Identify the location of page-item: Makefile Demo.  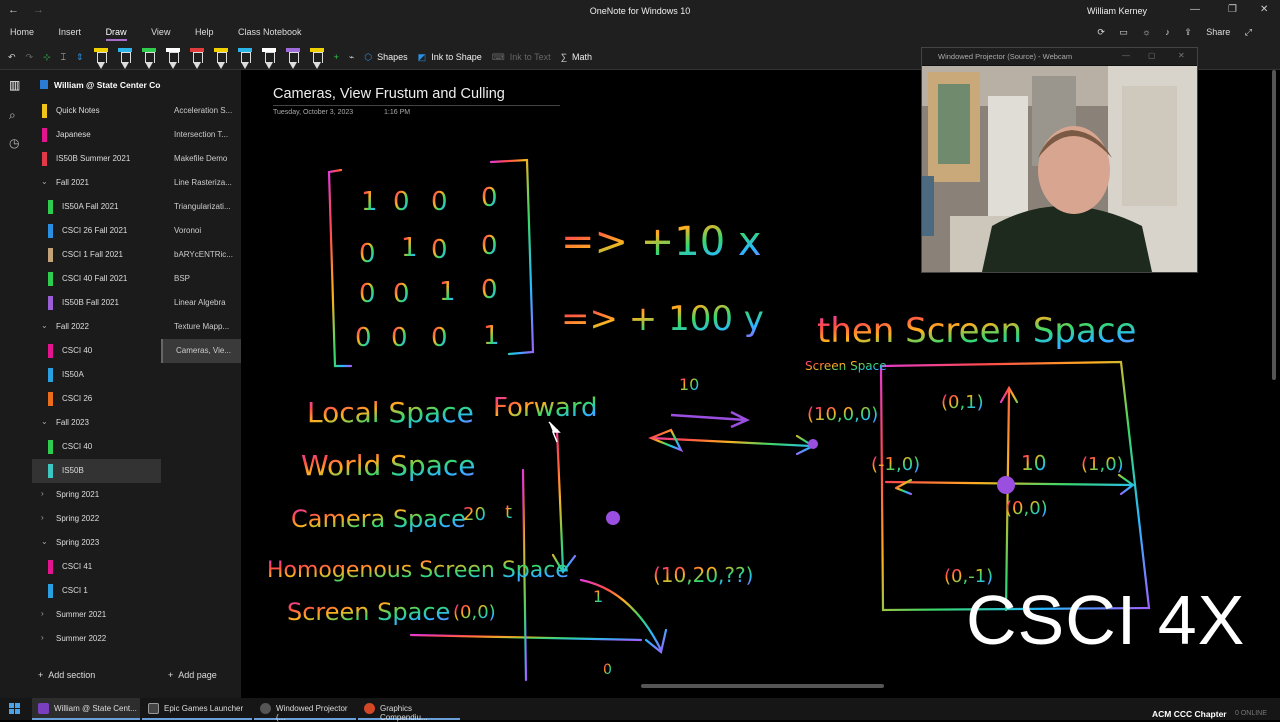
(201, 159).